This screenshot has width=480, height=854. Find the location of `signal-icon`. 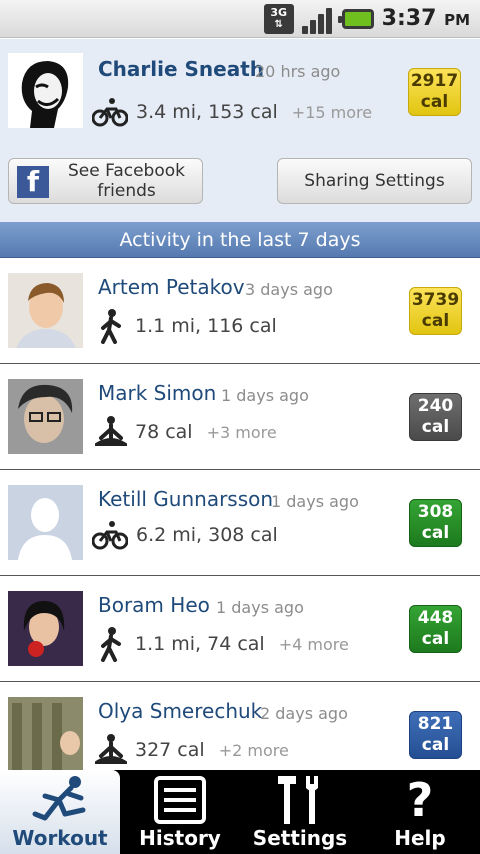

signal-icon is located at coordinates (317, 19).